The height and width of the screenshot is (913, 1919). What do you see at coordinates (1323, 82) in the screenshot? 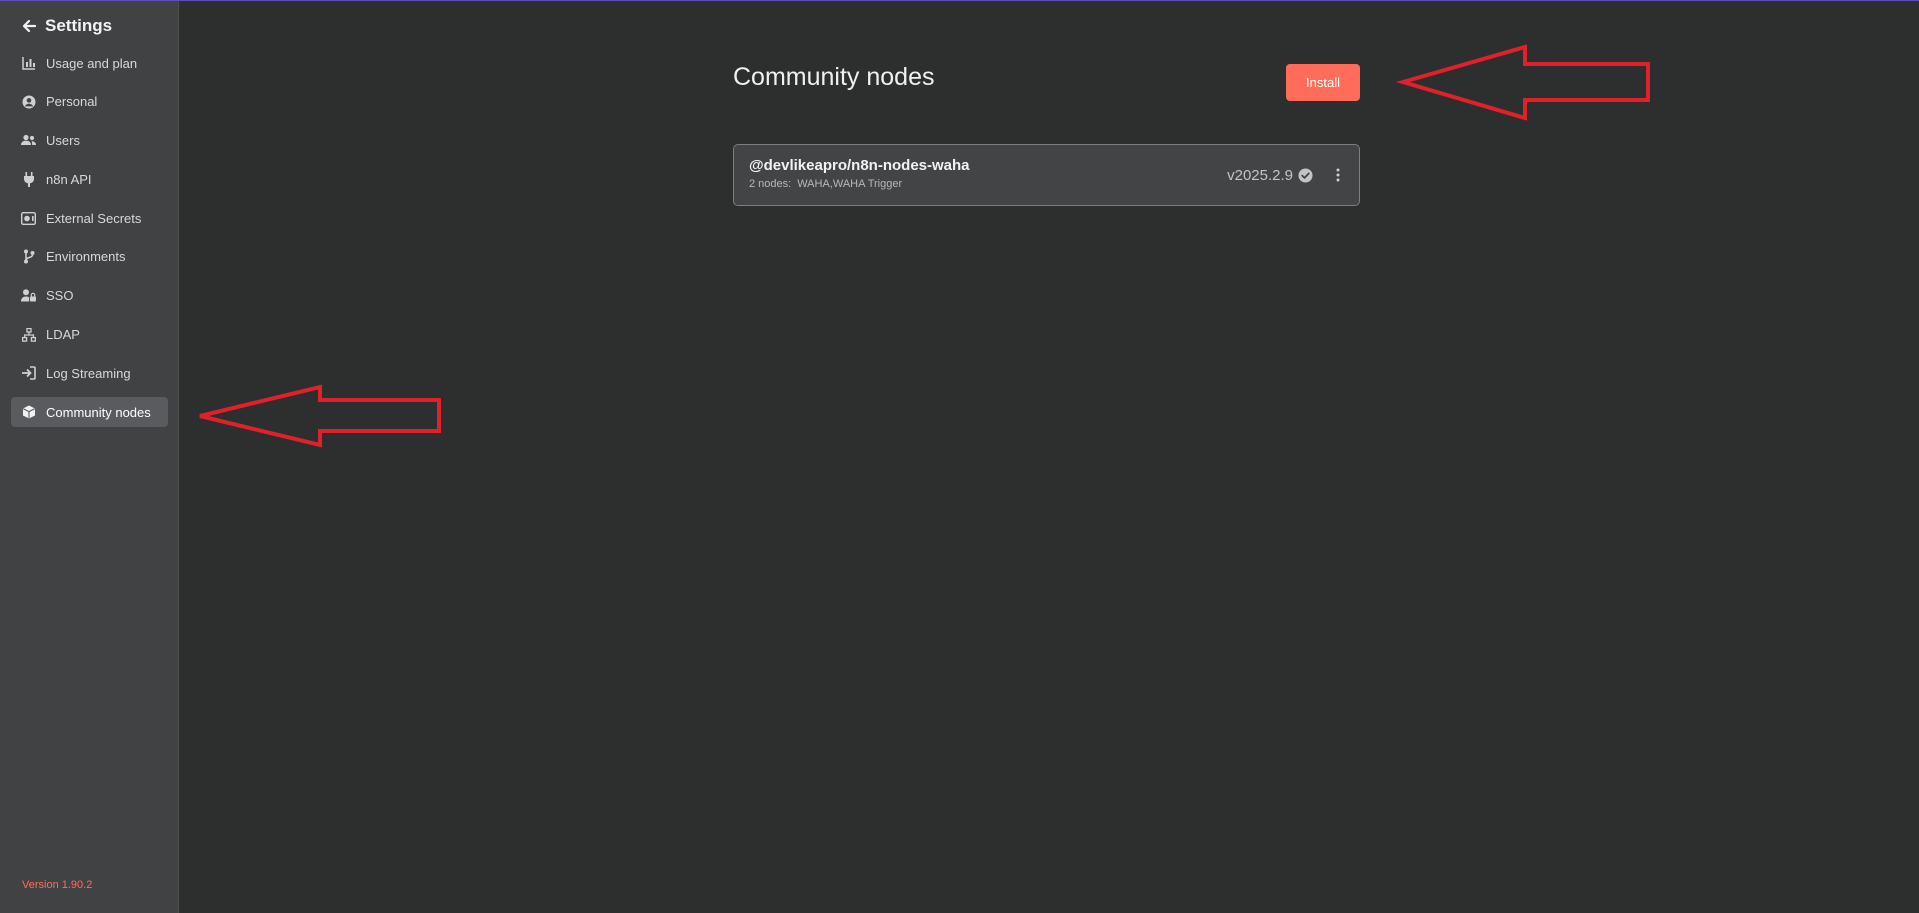
I see `install-button: Install` at bounding box center [1323, 82].